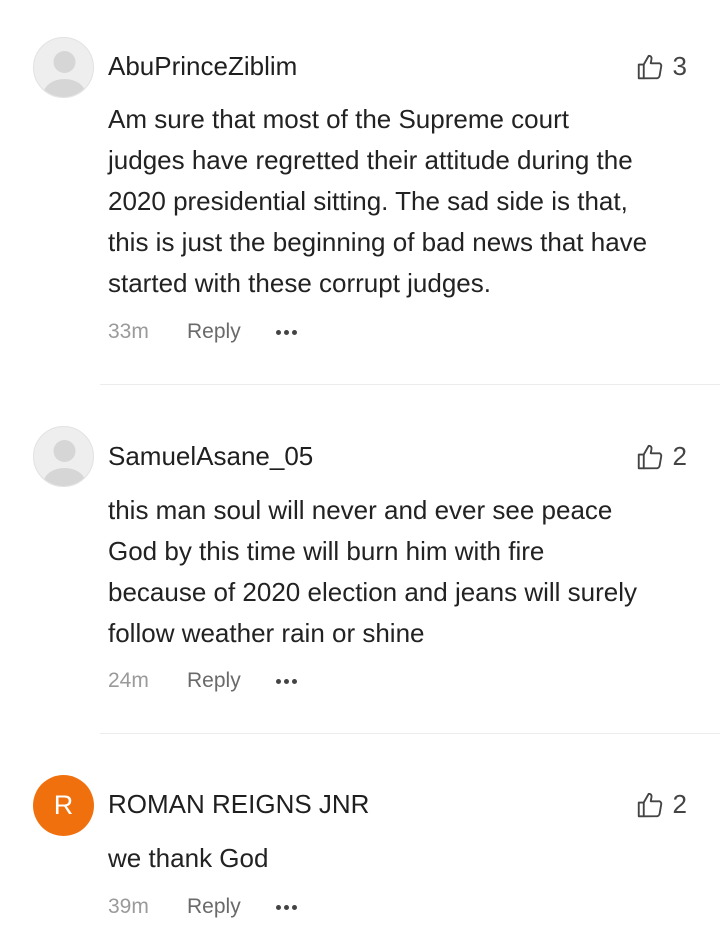  I want to click on thumbs-up-icon, so click(649, 804).